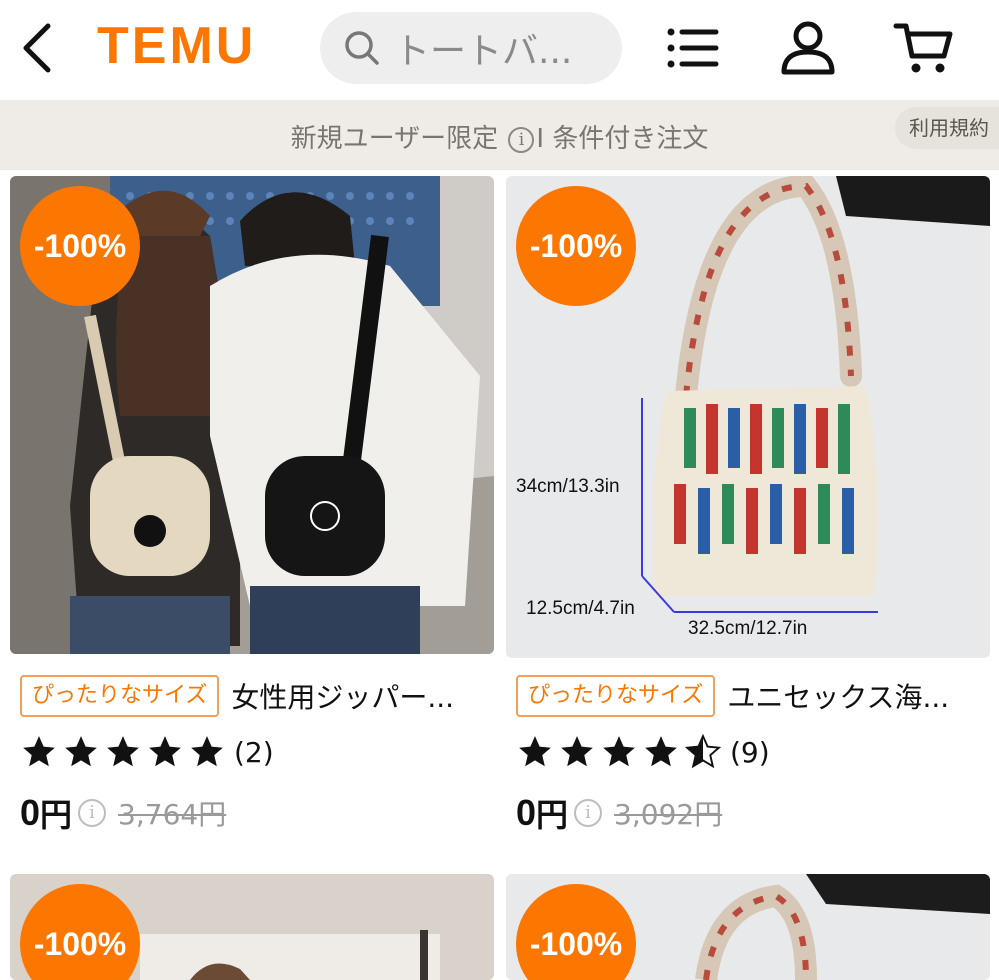  I want to click on review-count: (9), so click(750, 752).